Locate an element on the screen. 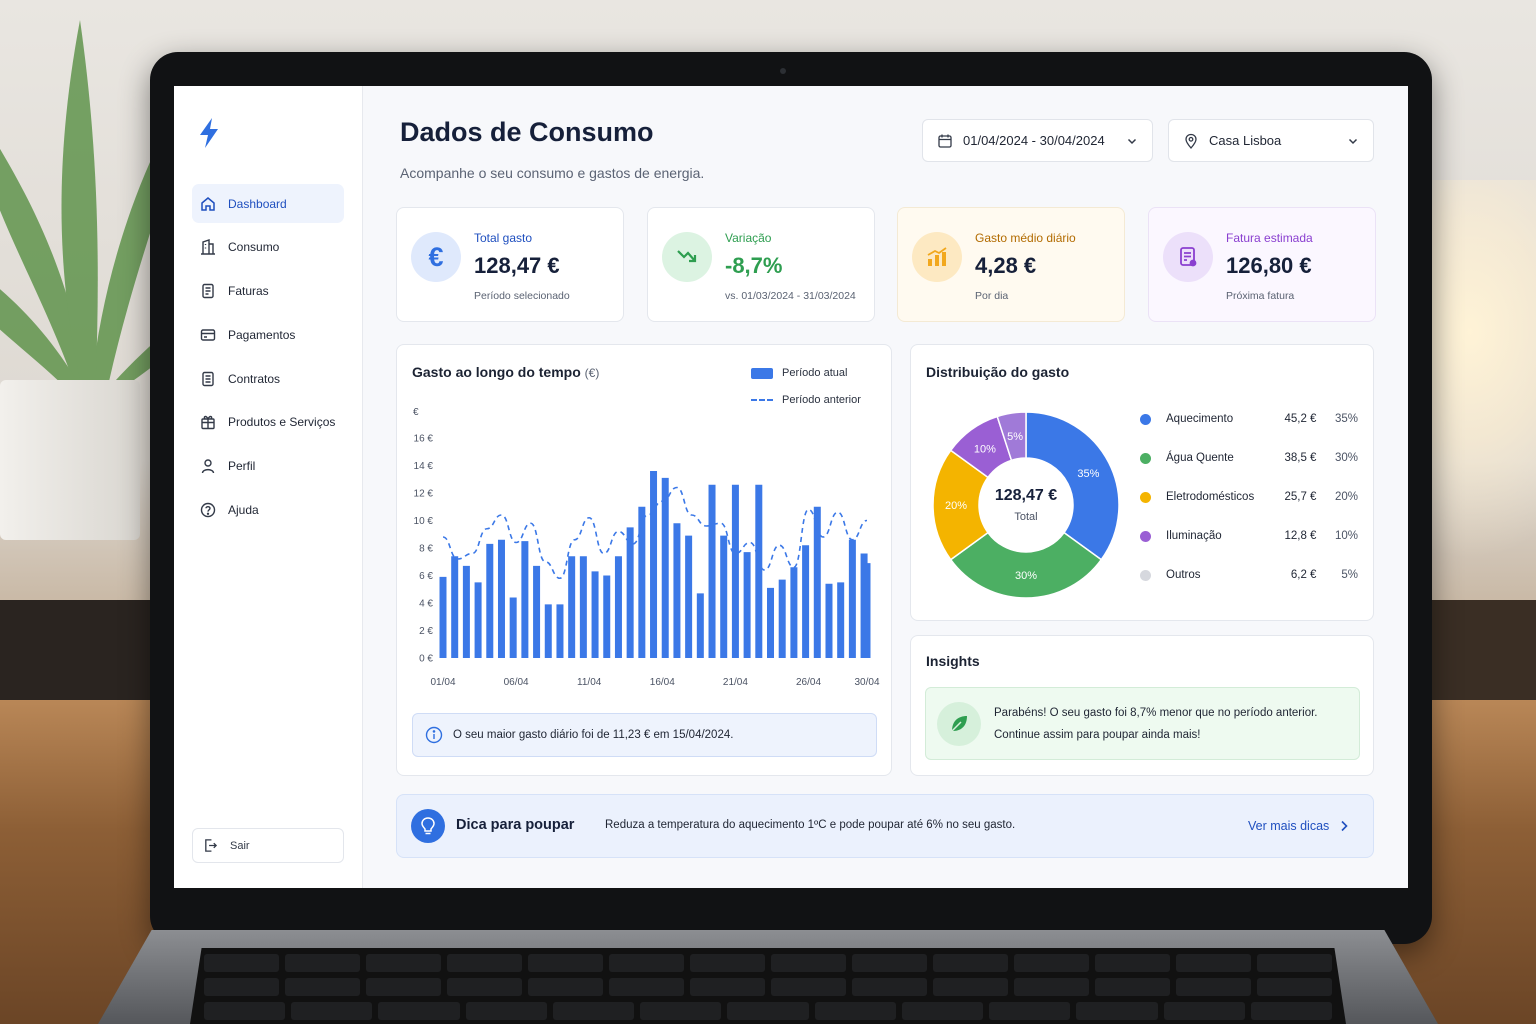 Image resolution: width=1536 pixels, height=1024 pixels. trend-down-icon is located at coordinates (687, 257).